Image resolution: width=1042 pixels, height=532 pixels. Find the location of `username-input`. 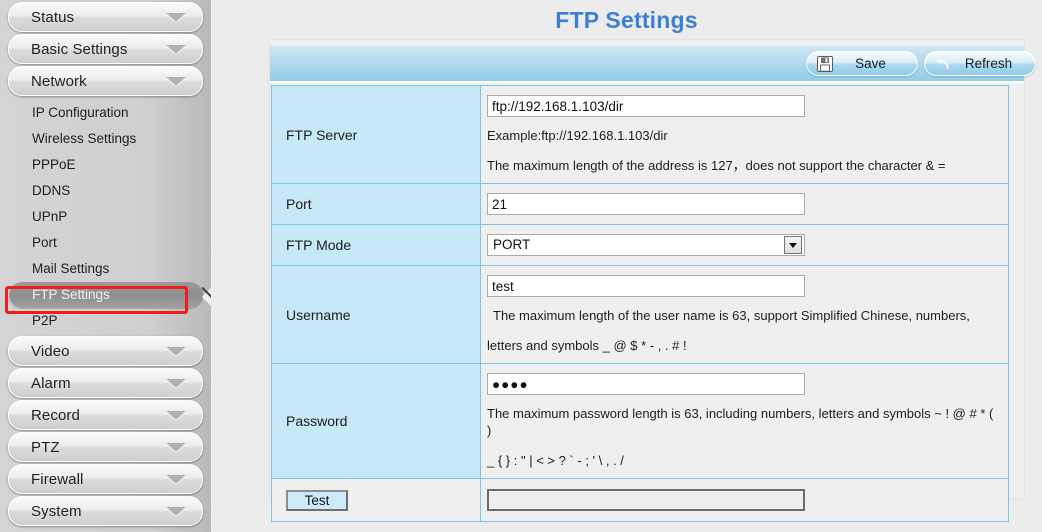

username-input is located at coordinates (646, 286).